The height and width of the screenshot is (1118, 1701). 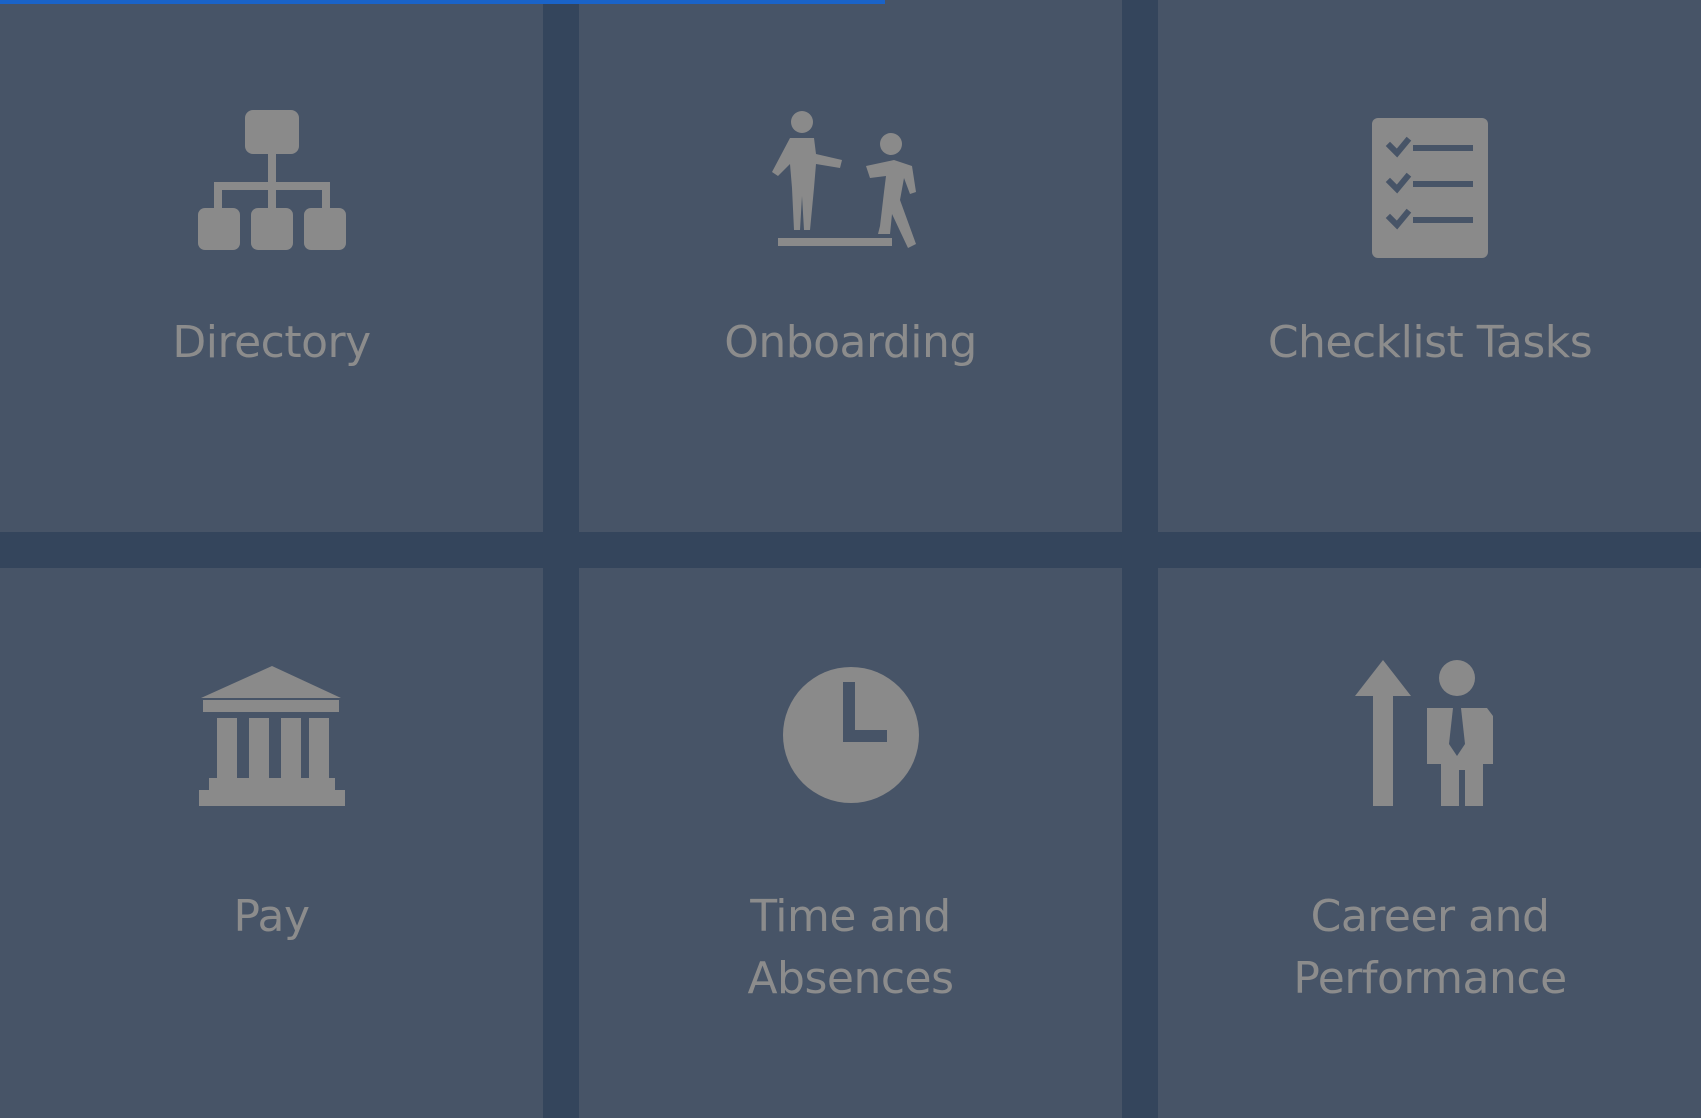 What do you see at coordinates (1430, 185) in the screenshot?
I see `checklist-icon` at bounding box center [1430, 185].